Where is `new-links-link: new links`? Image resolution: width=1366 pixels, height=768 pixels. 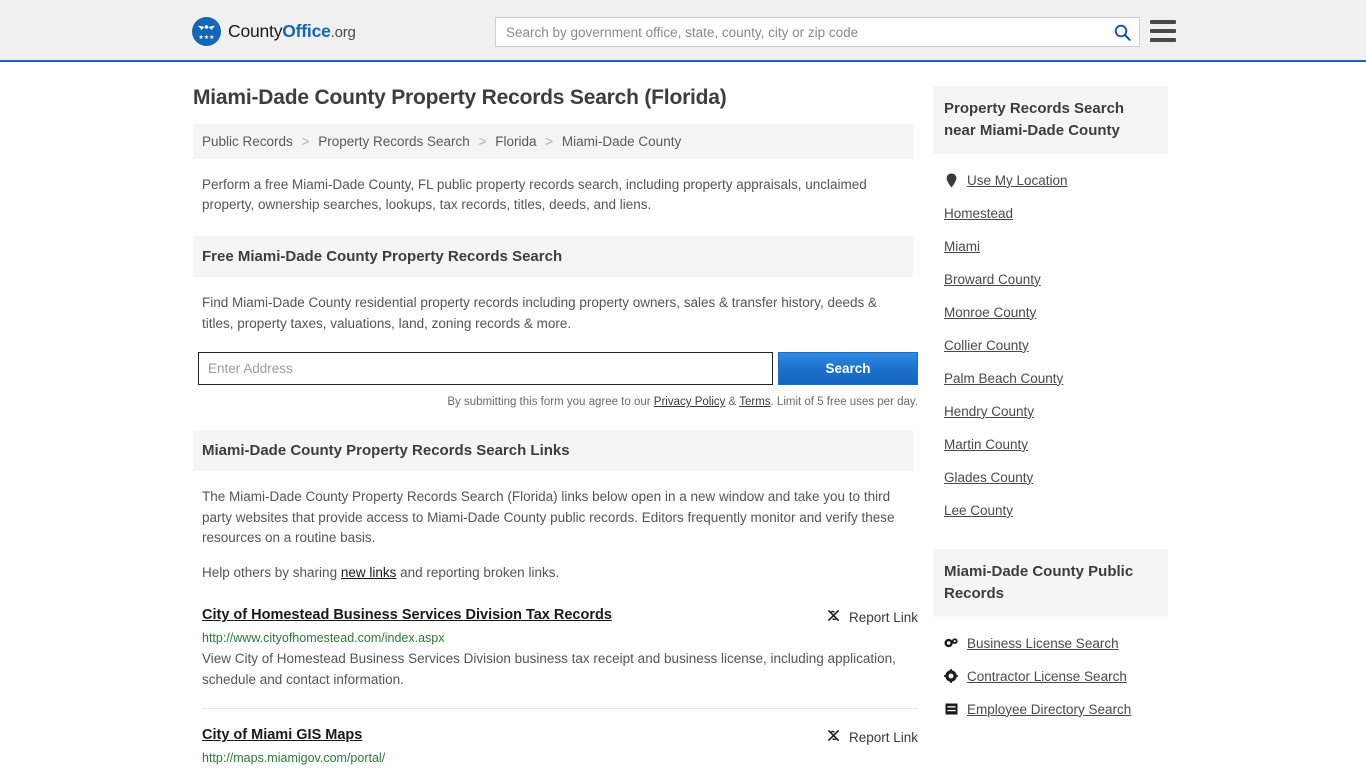
new-links-link: new links is located at coordinates (369, 572).